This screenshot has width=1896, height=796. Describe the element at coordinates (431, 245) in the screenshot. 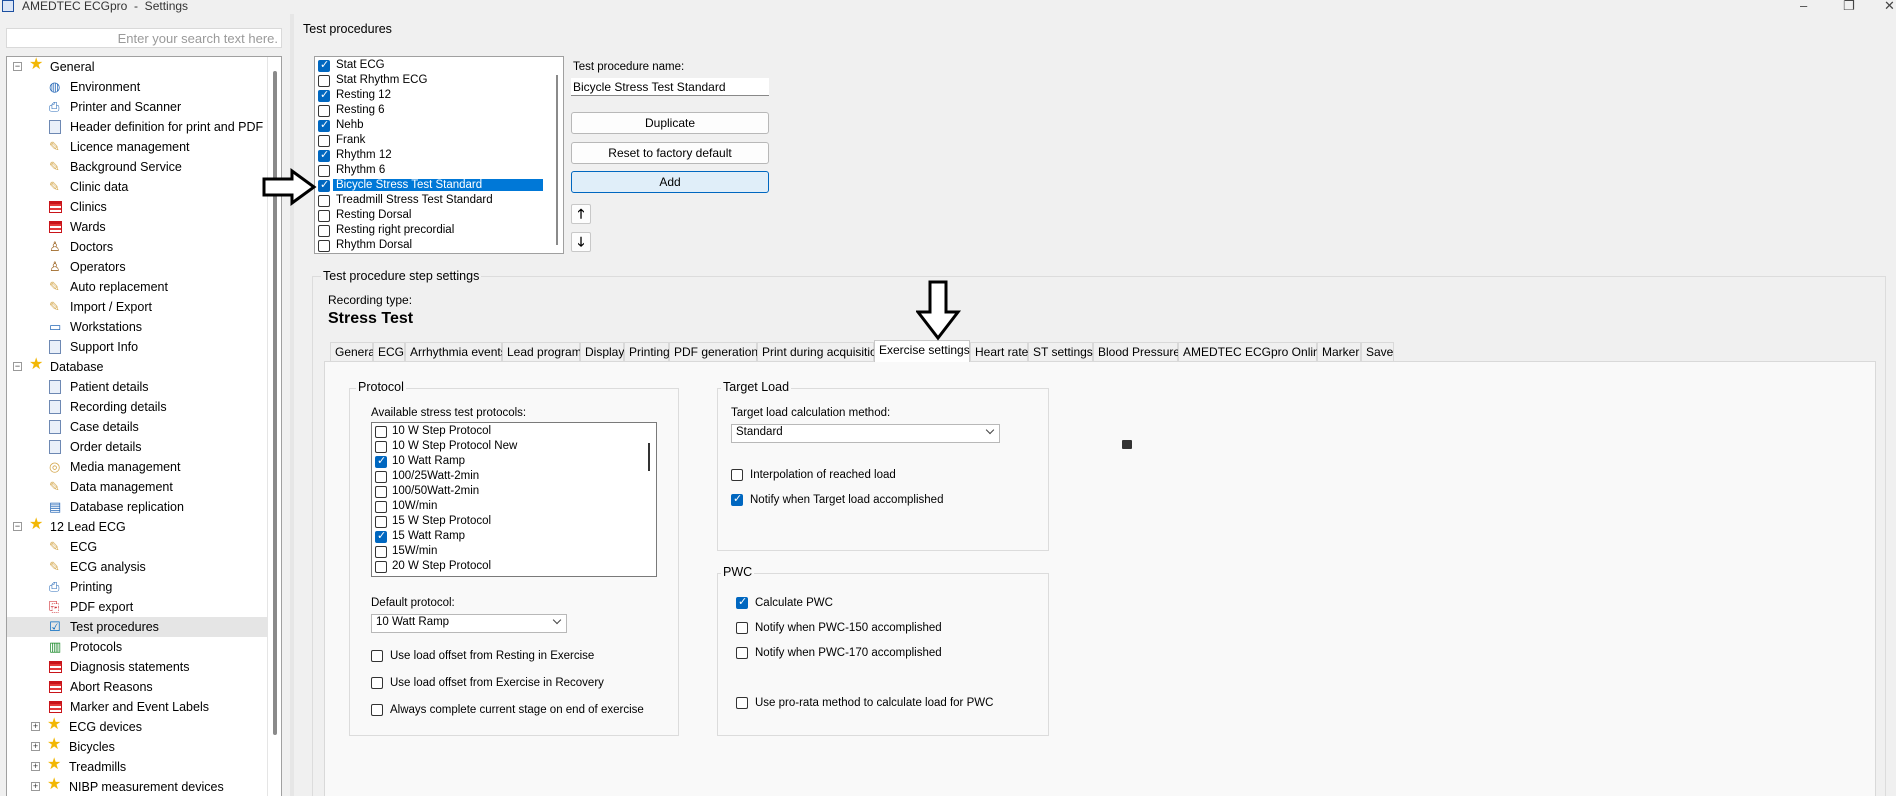

I see `procedure-list-item: Rhythm Dorsal` at that location.